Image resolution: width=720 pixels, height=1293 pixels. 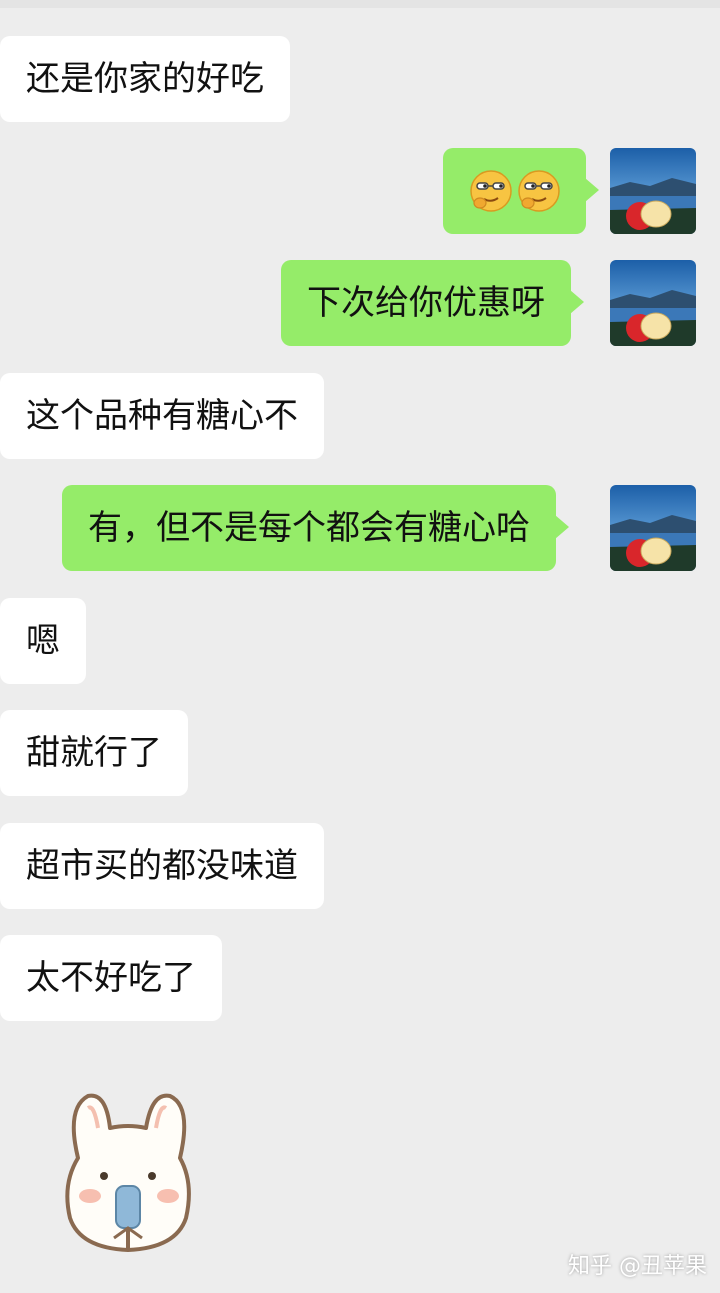 I want to click on message-bubble-outgoing: 有，但不是每个都会有糖心哈, so click(x=315, y=528).